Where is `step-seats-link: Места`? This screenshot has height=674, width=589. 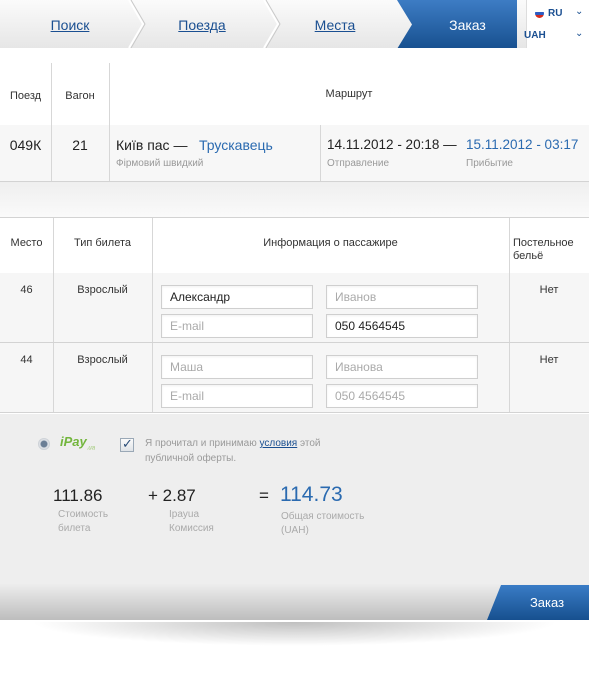 step-seats-link: Места is located at coordinates (335, 24).